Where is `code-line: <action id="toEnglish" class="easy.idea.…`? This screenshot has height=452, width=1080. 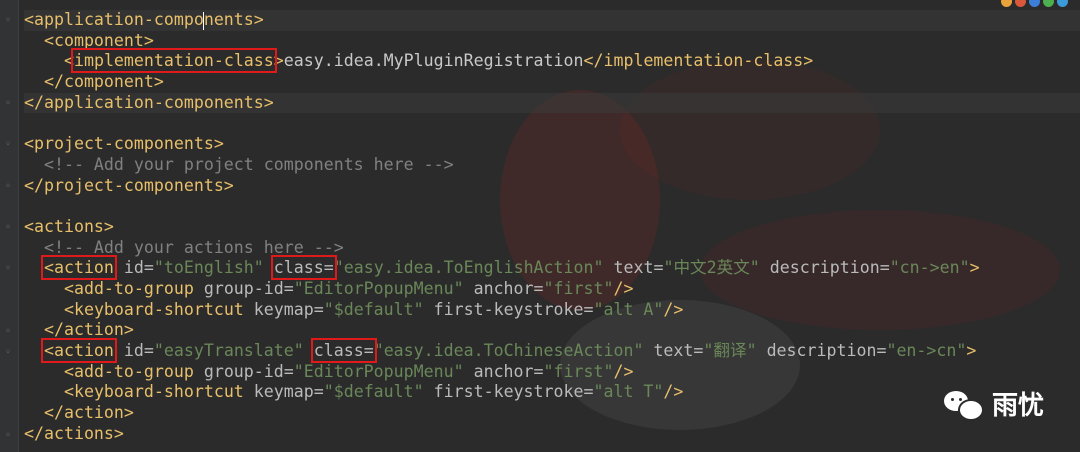
code-line: <action id="toEnglish" class="easy.idea.… is located at coordinates (510, 268).